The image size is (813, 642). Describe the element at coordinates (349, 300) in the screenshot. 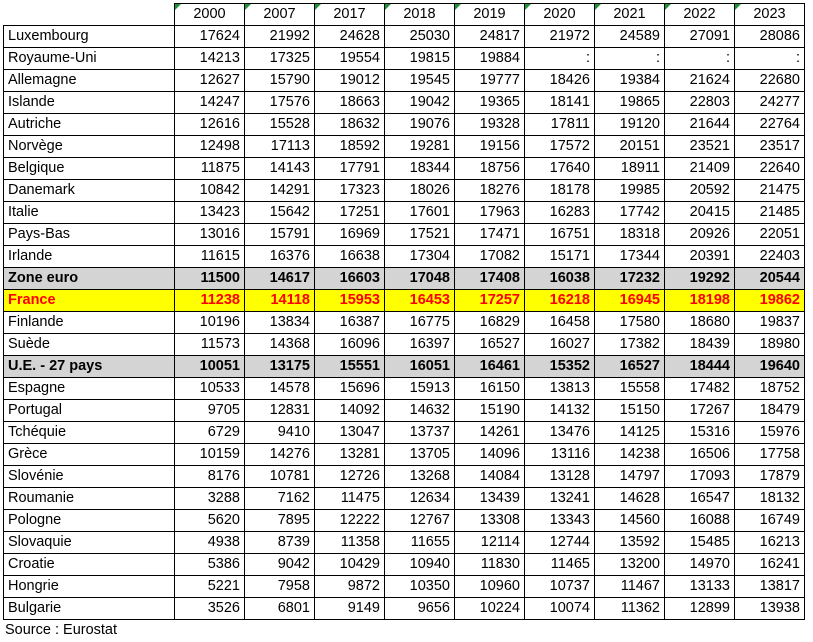

I see `value-cell: 15953` at that location.